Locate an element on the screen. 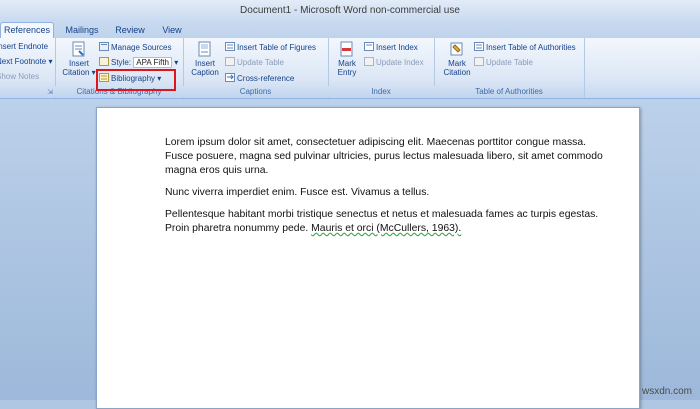 This screenshot has width=700, height=409. style-selector: Style: APA Fifth ▾ is located at coordinates (138, 62).